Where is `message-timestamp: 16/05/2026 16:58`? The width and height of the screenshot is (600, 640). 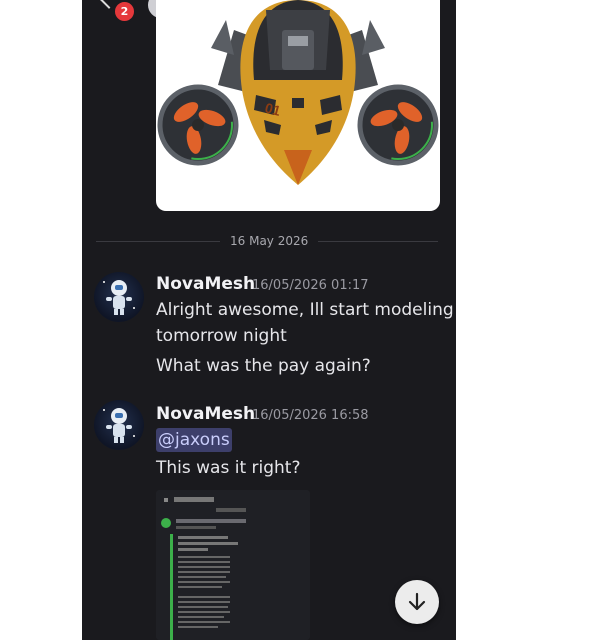
message-timestamp: 16/05/2026 16:58 is located at coordinates (310, 415).